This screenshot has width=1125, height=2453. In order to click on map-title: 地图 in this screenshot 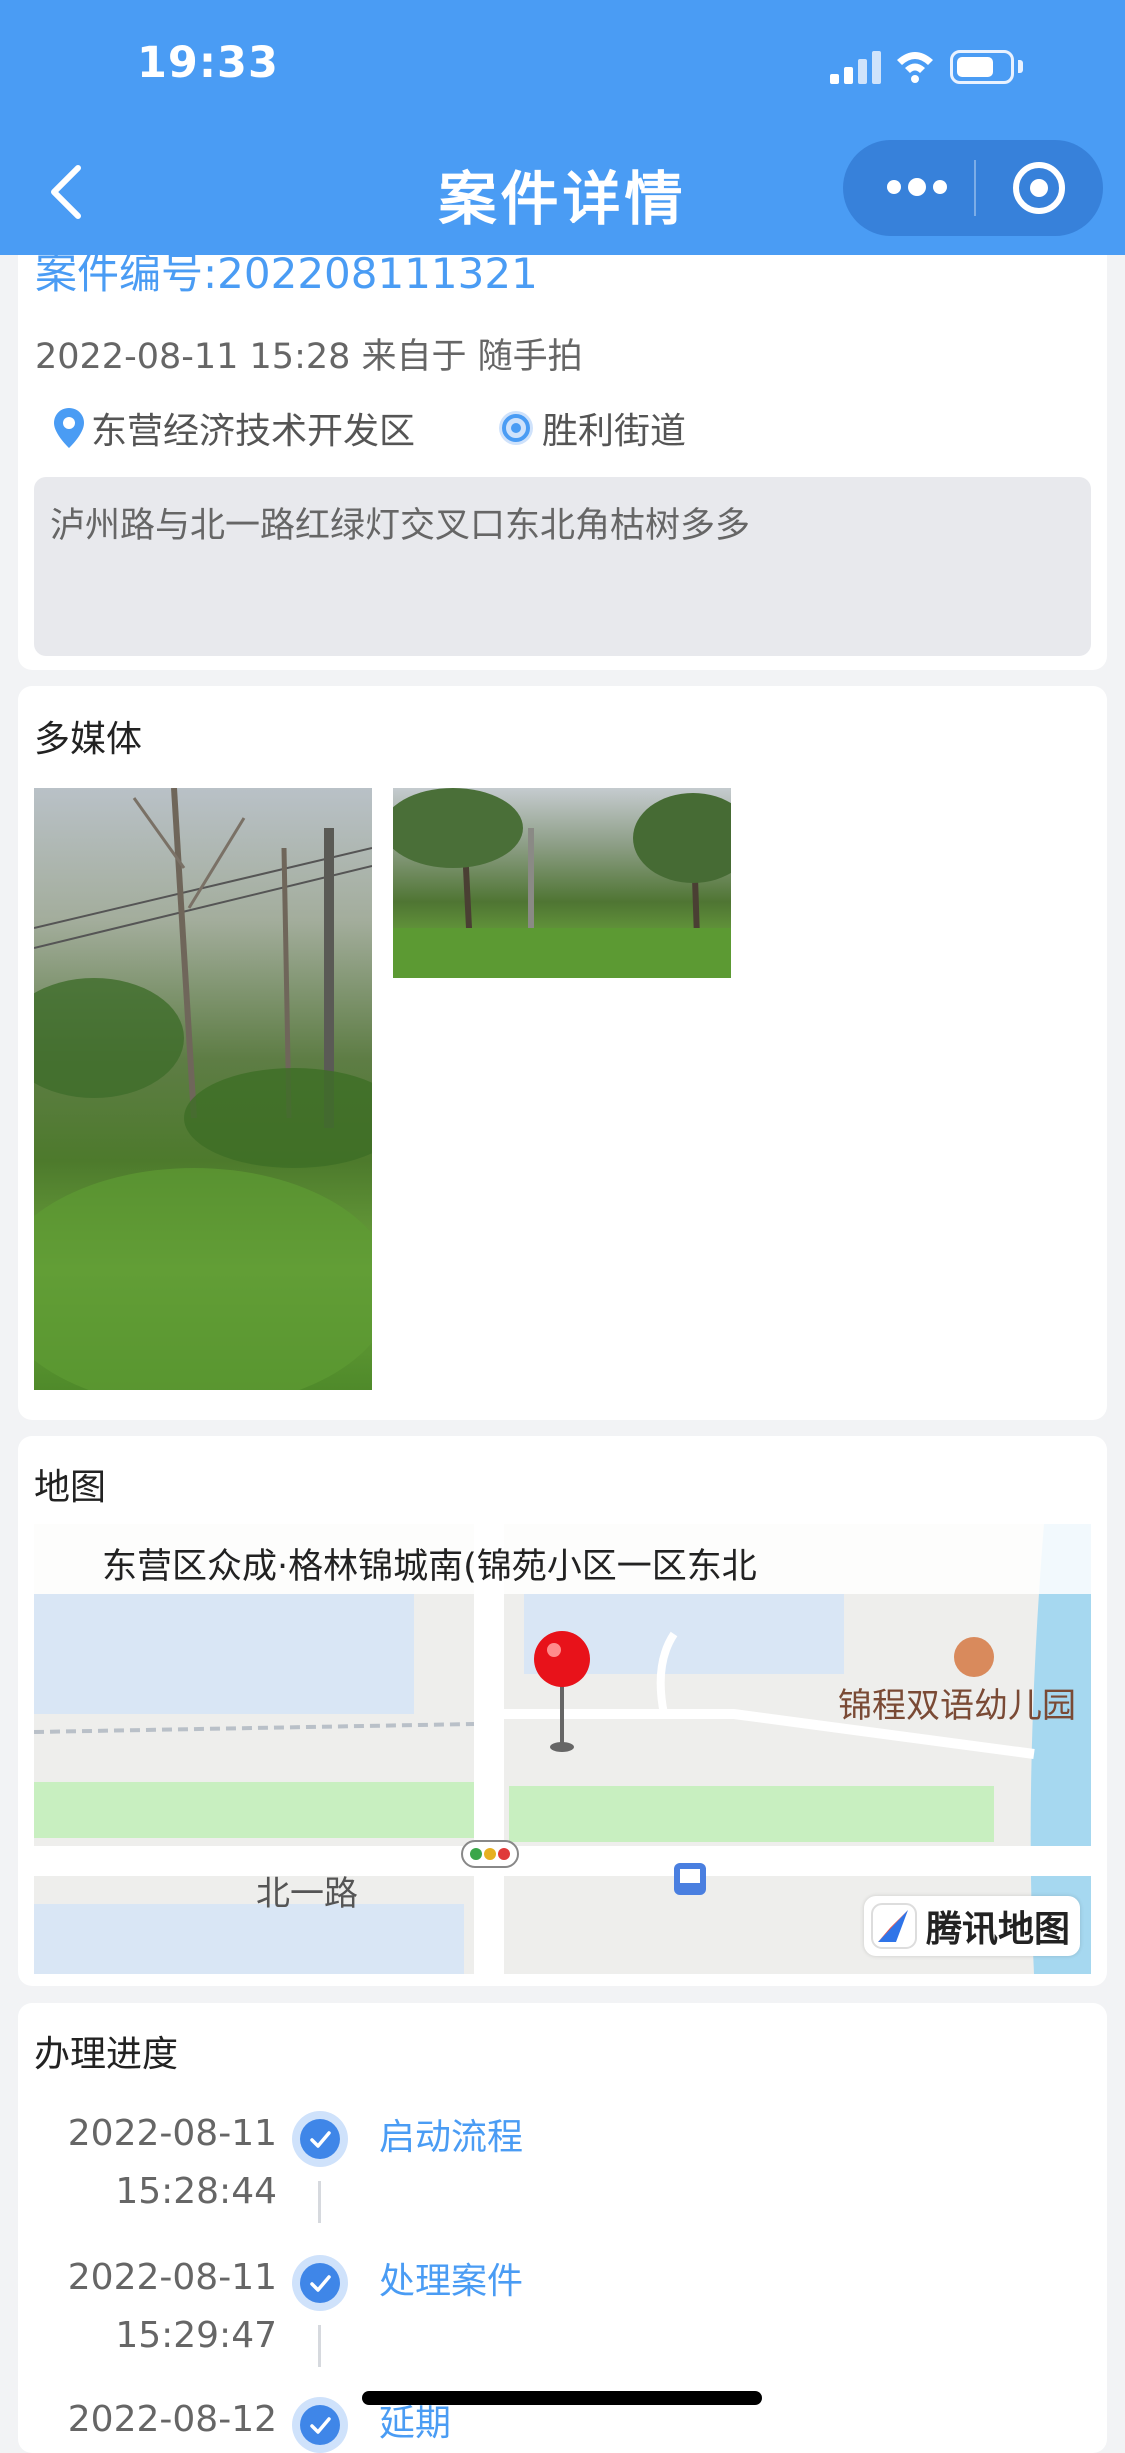, I will do `click(70, 1487)`.